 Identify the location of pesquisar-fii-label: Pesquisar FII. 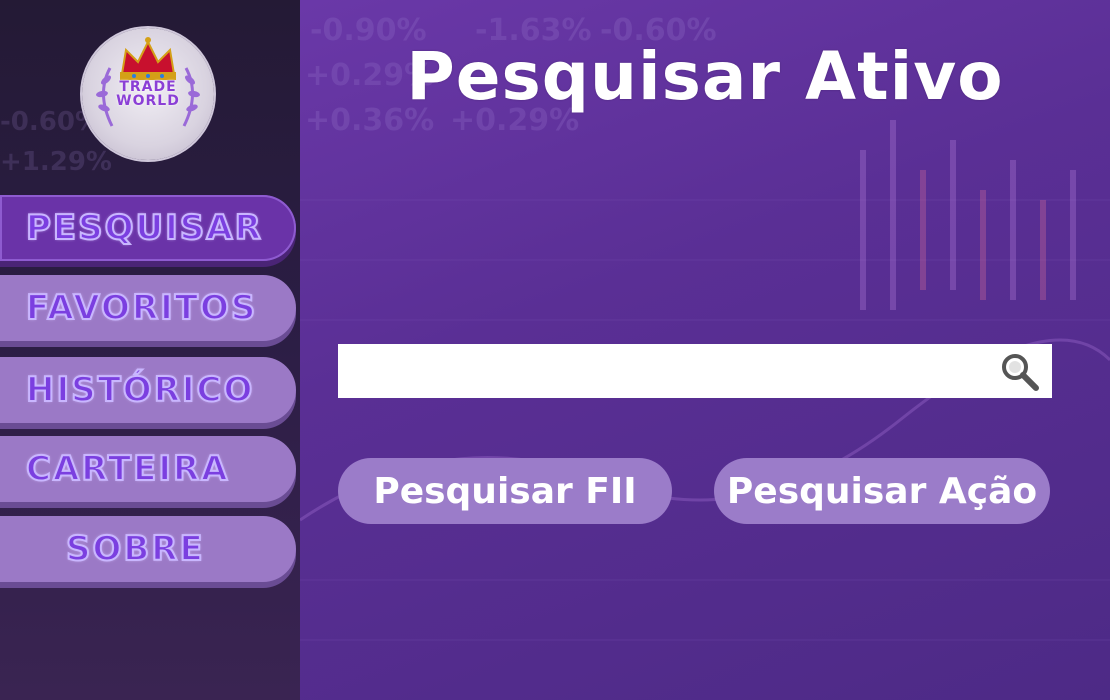
(505, 491).